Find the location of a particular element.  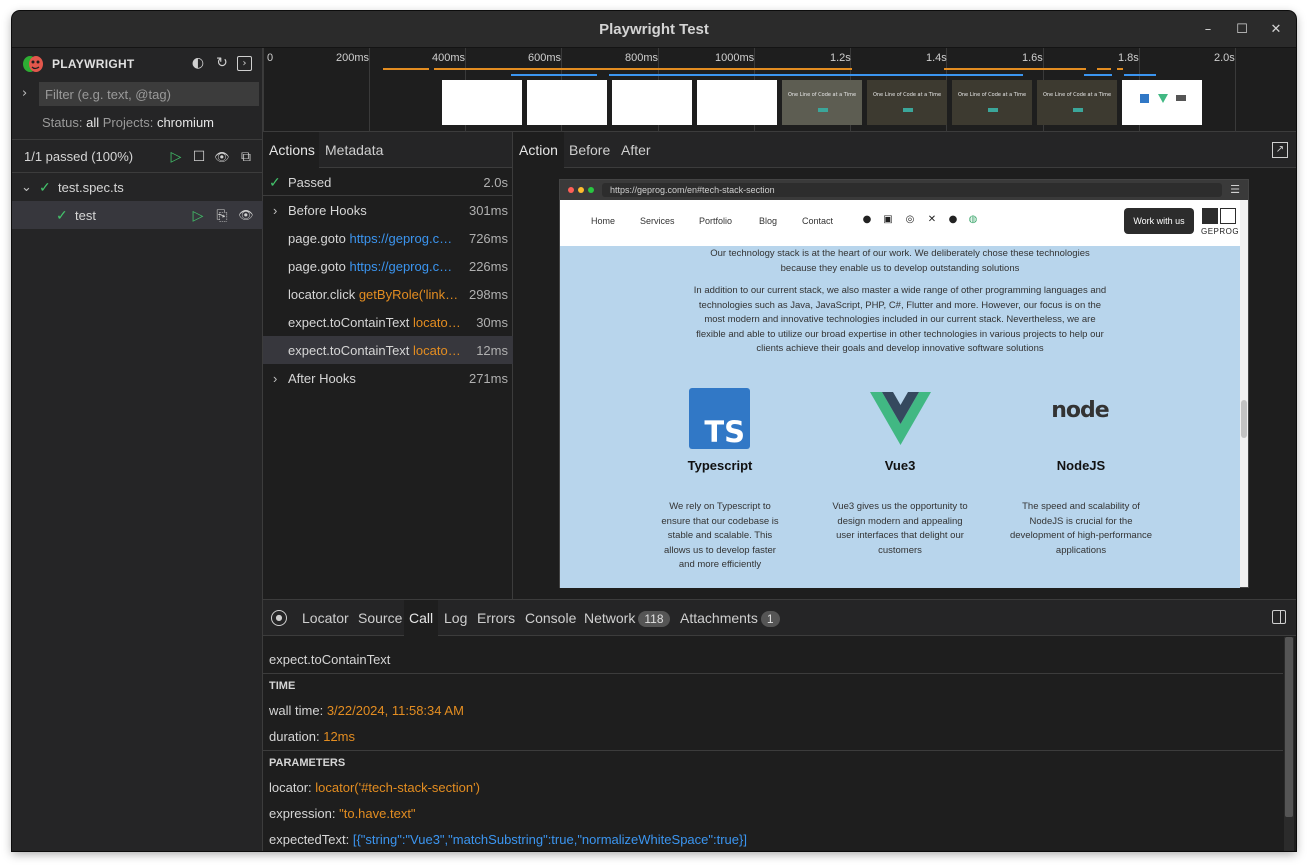

projects-value: chromium is located at coordinates (185, 122).